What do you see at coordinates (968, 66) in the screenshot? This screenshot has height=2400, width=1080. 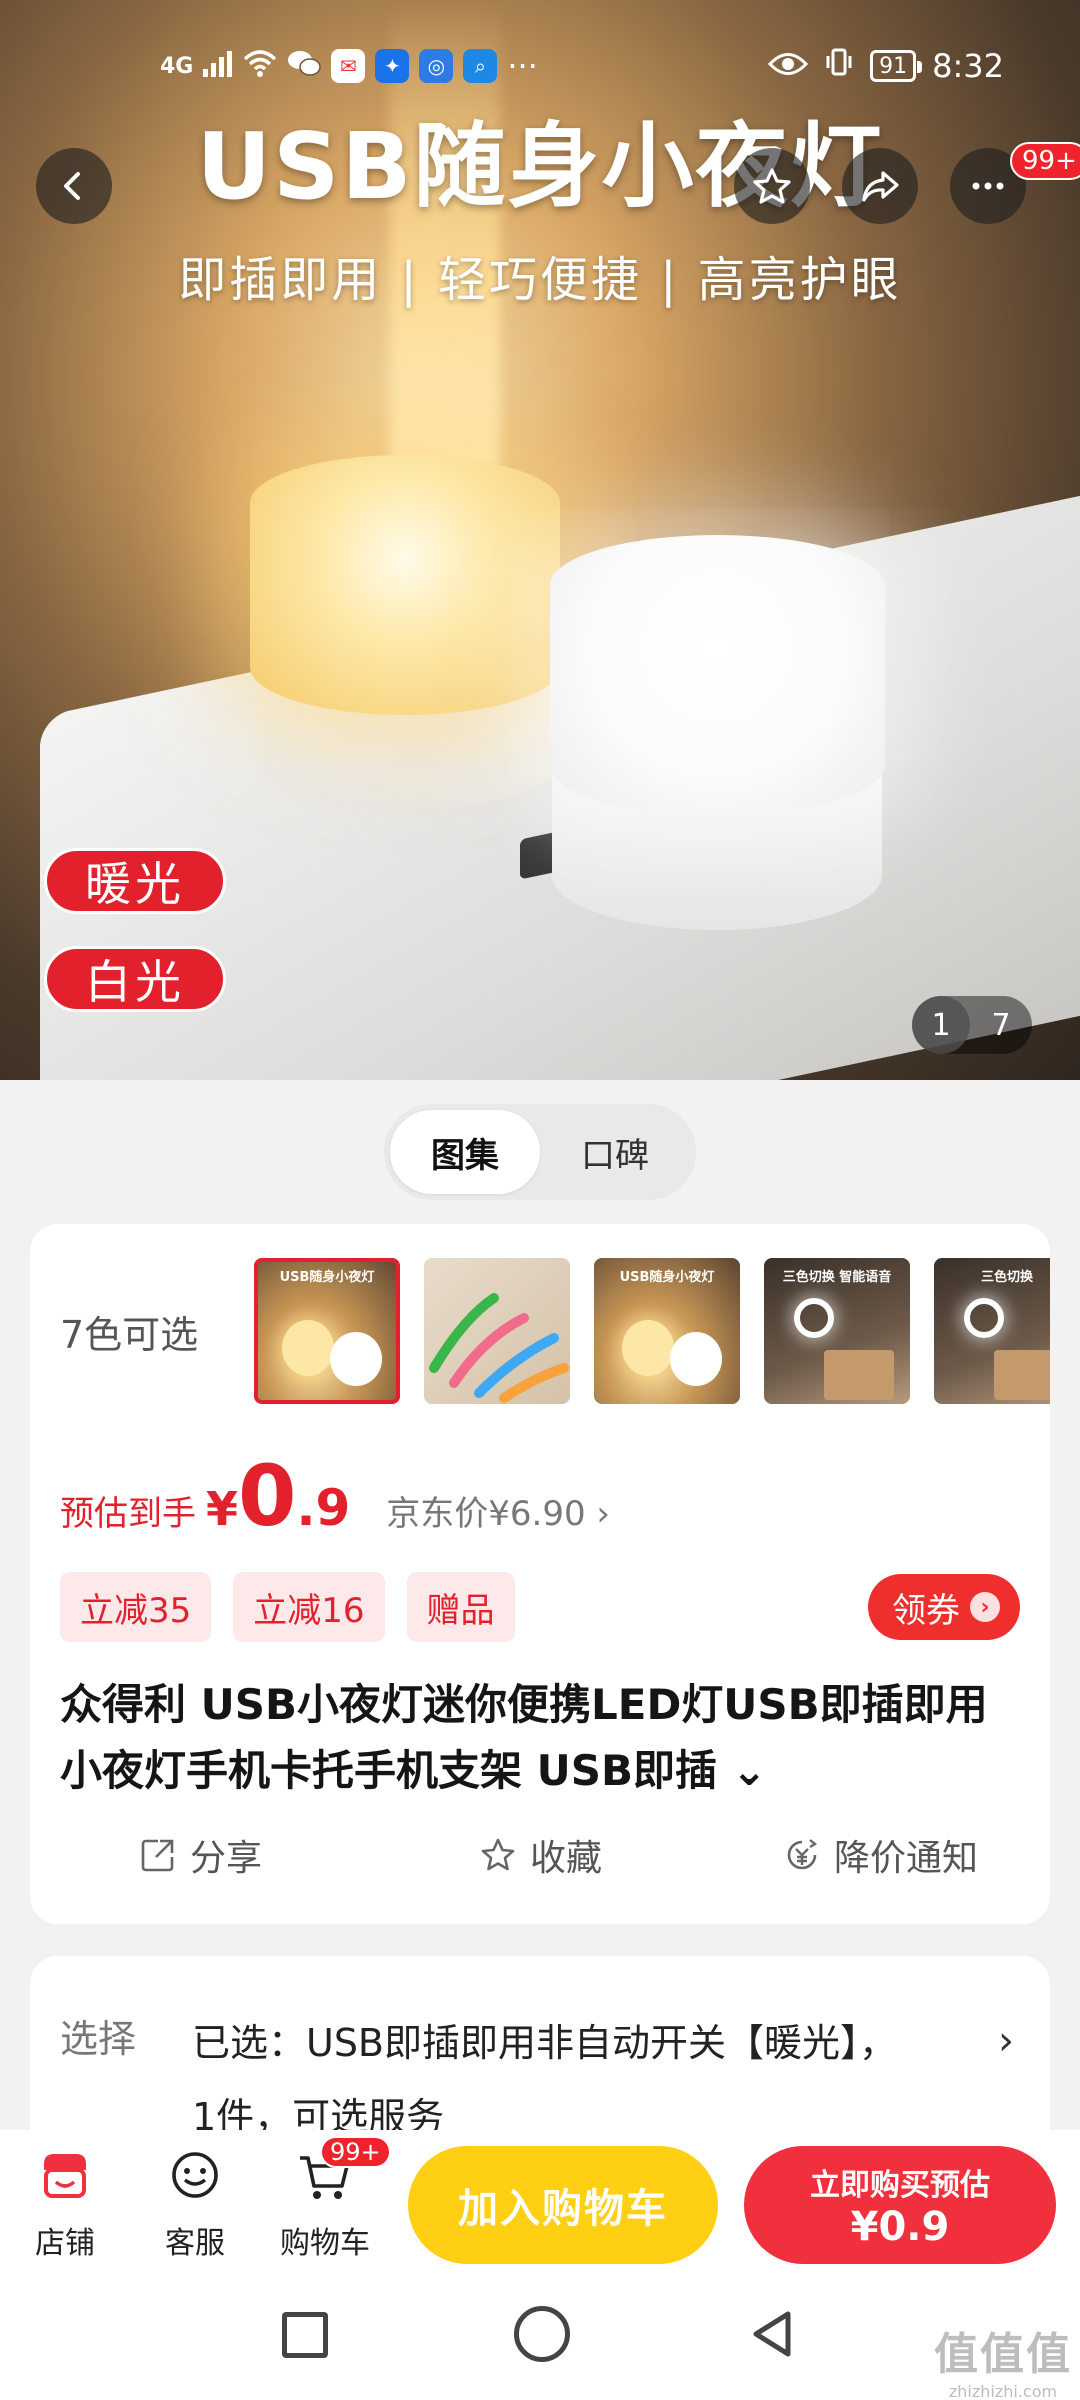 I see `clock: 8:32` at bounding box center [968, 66].